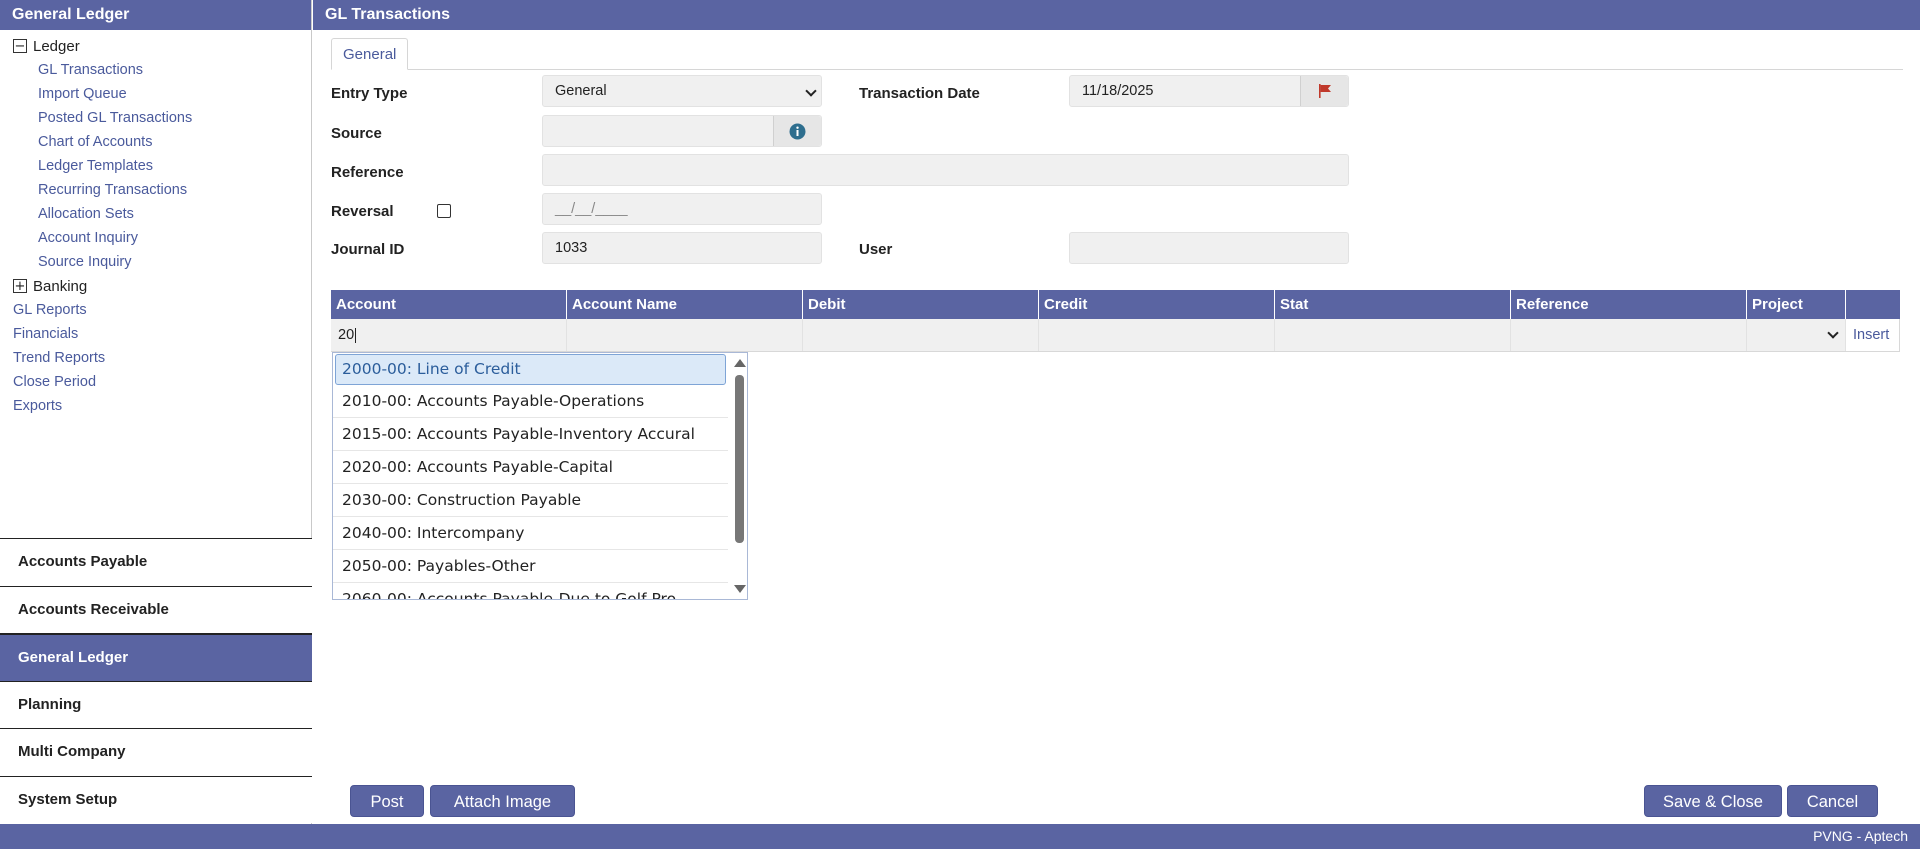 This screenshot has width=1920, height=849. I want to click on transaction-date-field: 11/18/2025, so click(1209, 91).